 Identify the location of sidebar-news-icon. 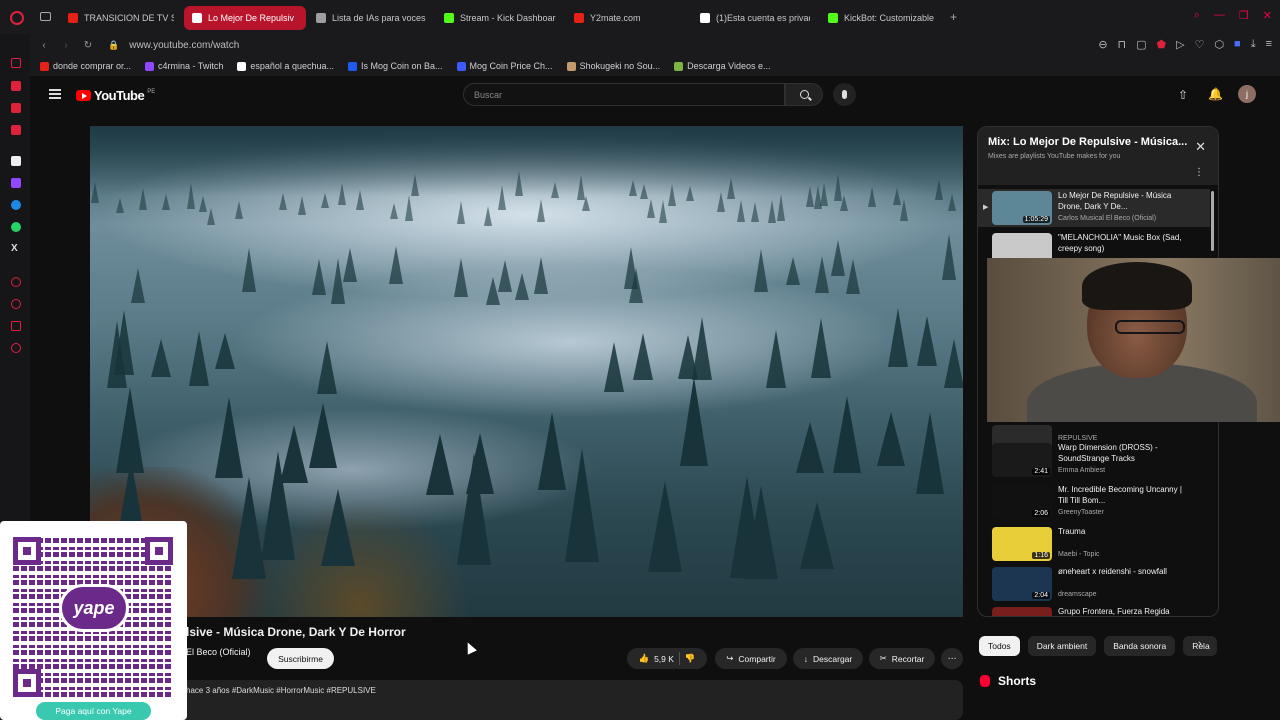
(16, 108).